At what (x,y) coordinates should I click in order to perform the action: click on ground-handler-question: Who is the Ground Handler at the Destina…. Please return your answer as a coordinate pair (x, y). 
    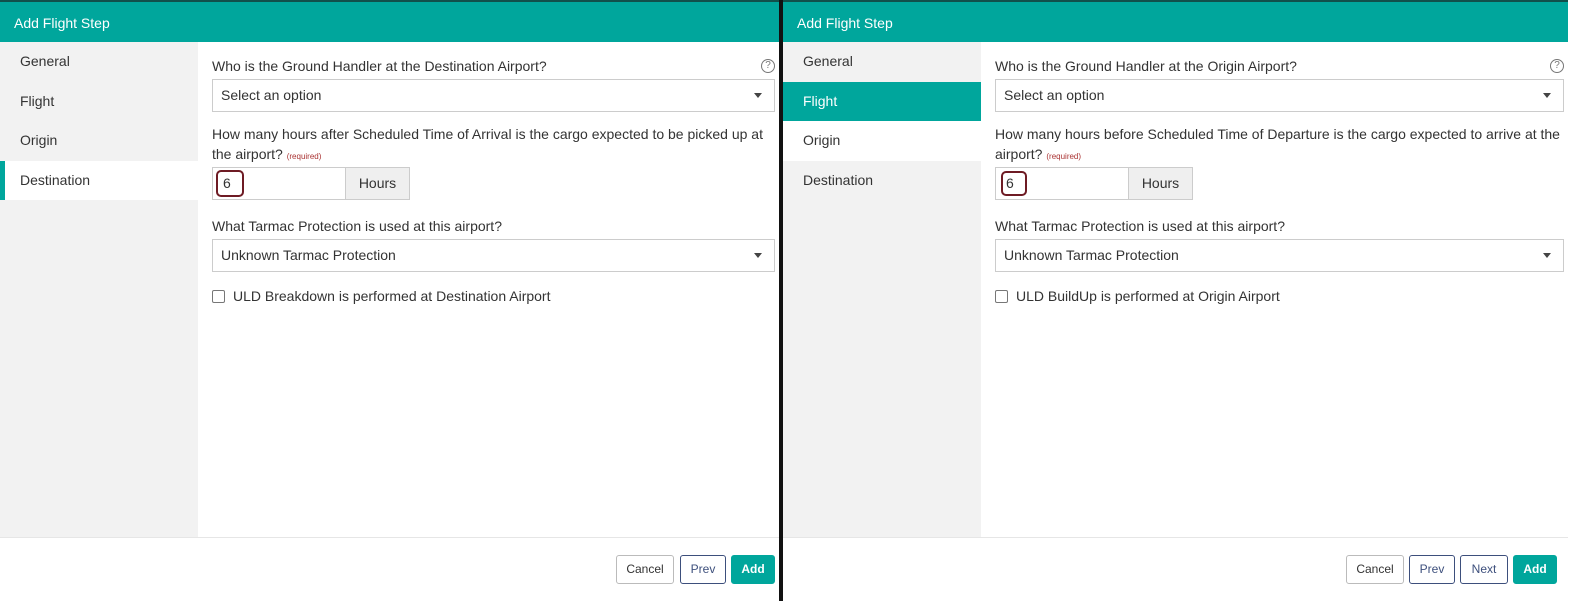
    Looking at the image, I should click on (379, 66).